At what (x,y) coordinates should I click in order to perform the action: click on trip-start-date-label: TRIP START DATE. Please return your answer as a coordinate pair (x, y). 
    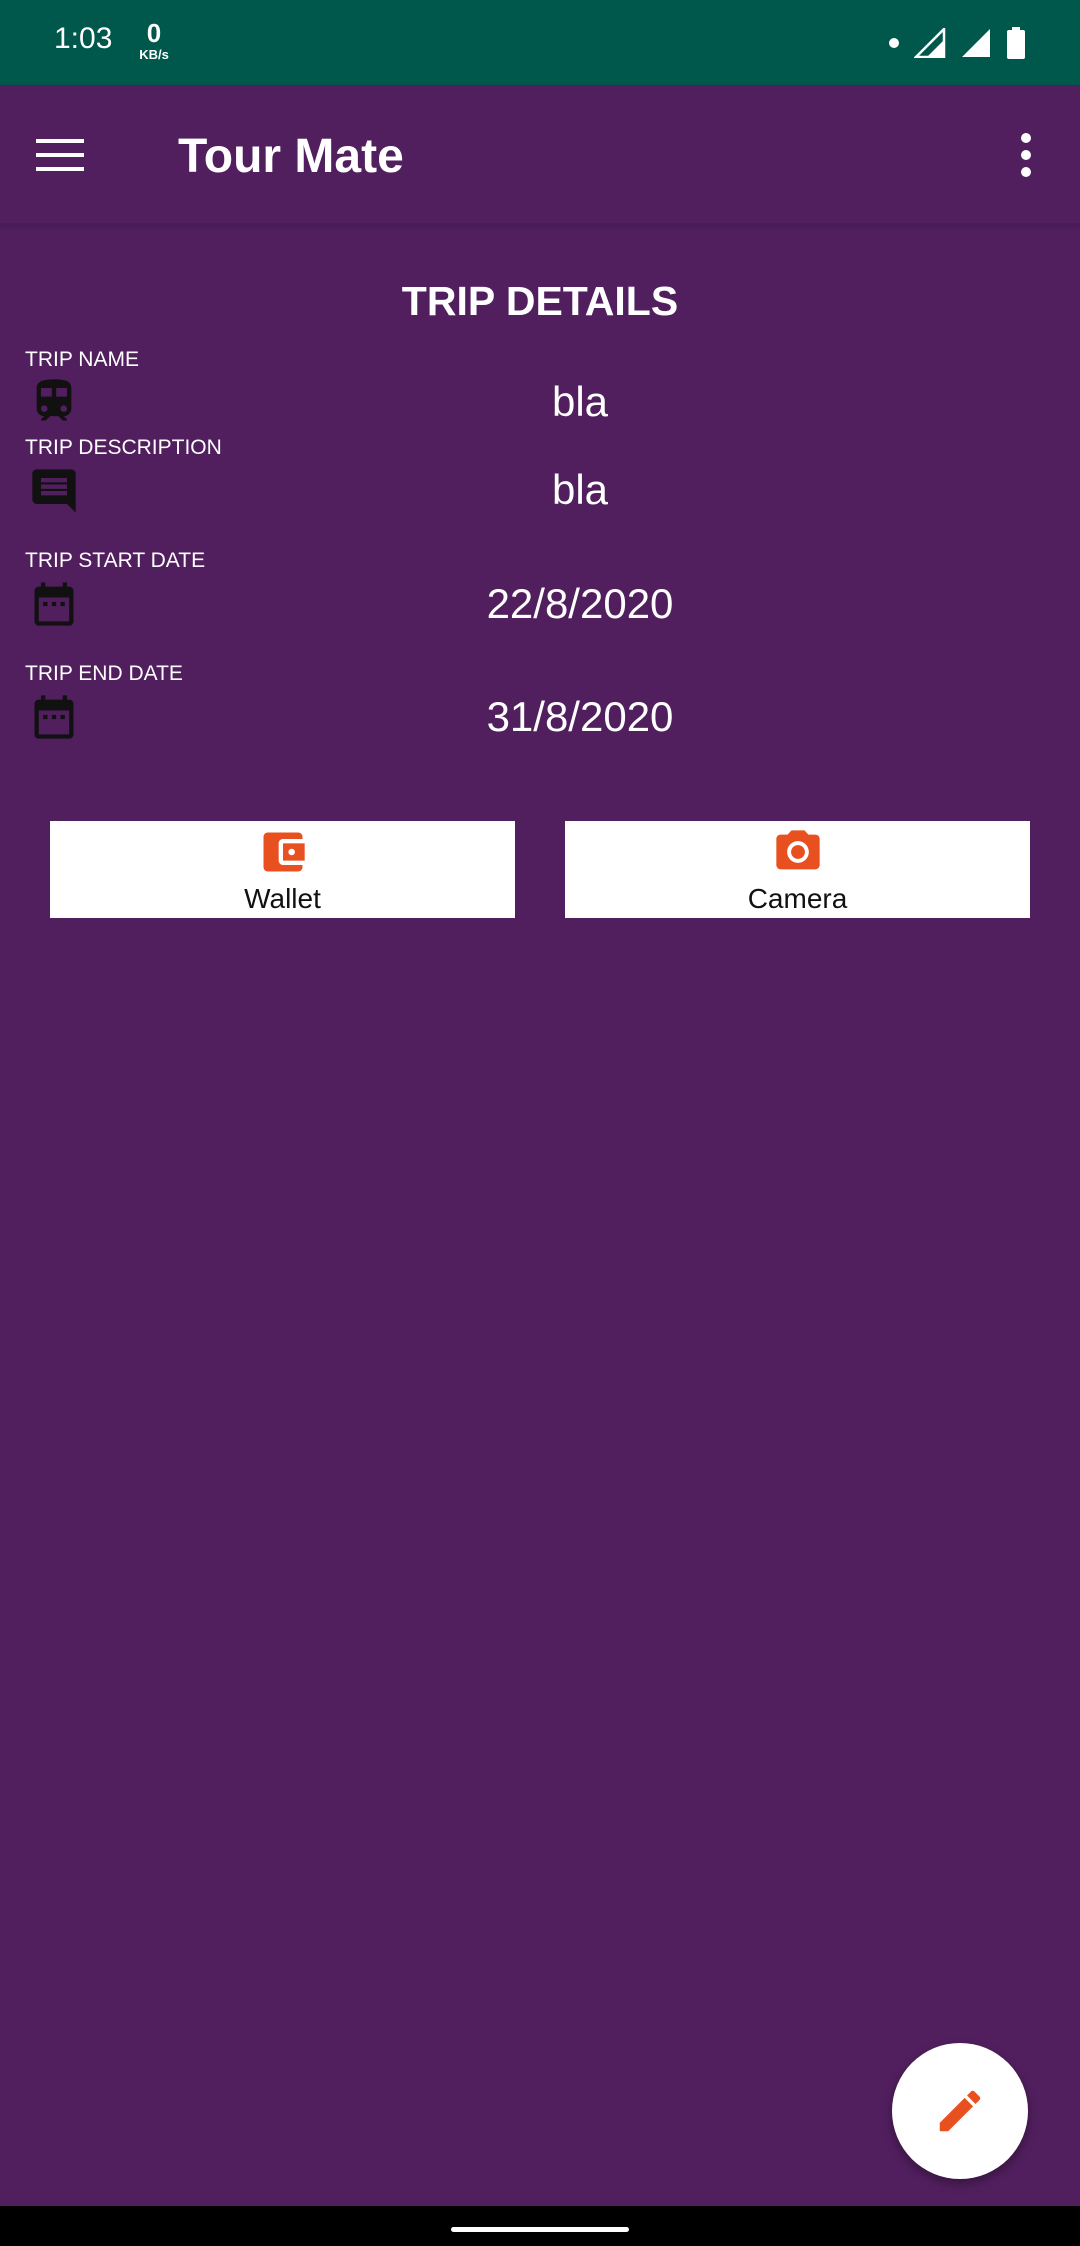
    Looking at the image, I should click on (115, 560).